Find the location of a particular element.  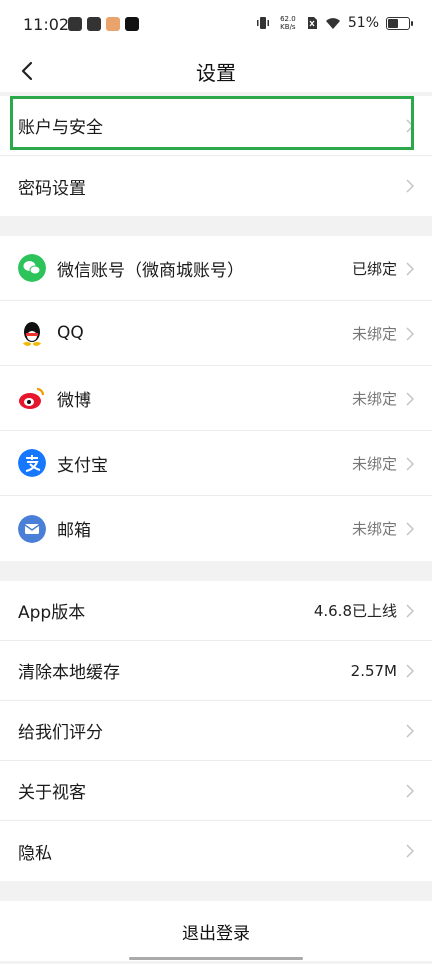

mail-icon is located at coordinates (32, 528).